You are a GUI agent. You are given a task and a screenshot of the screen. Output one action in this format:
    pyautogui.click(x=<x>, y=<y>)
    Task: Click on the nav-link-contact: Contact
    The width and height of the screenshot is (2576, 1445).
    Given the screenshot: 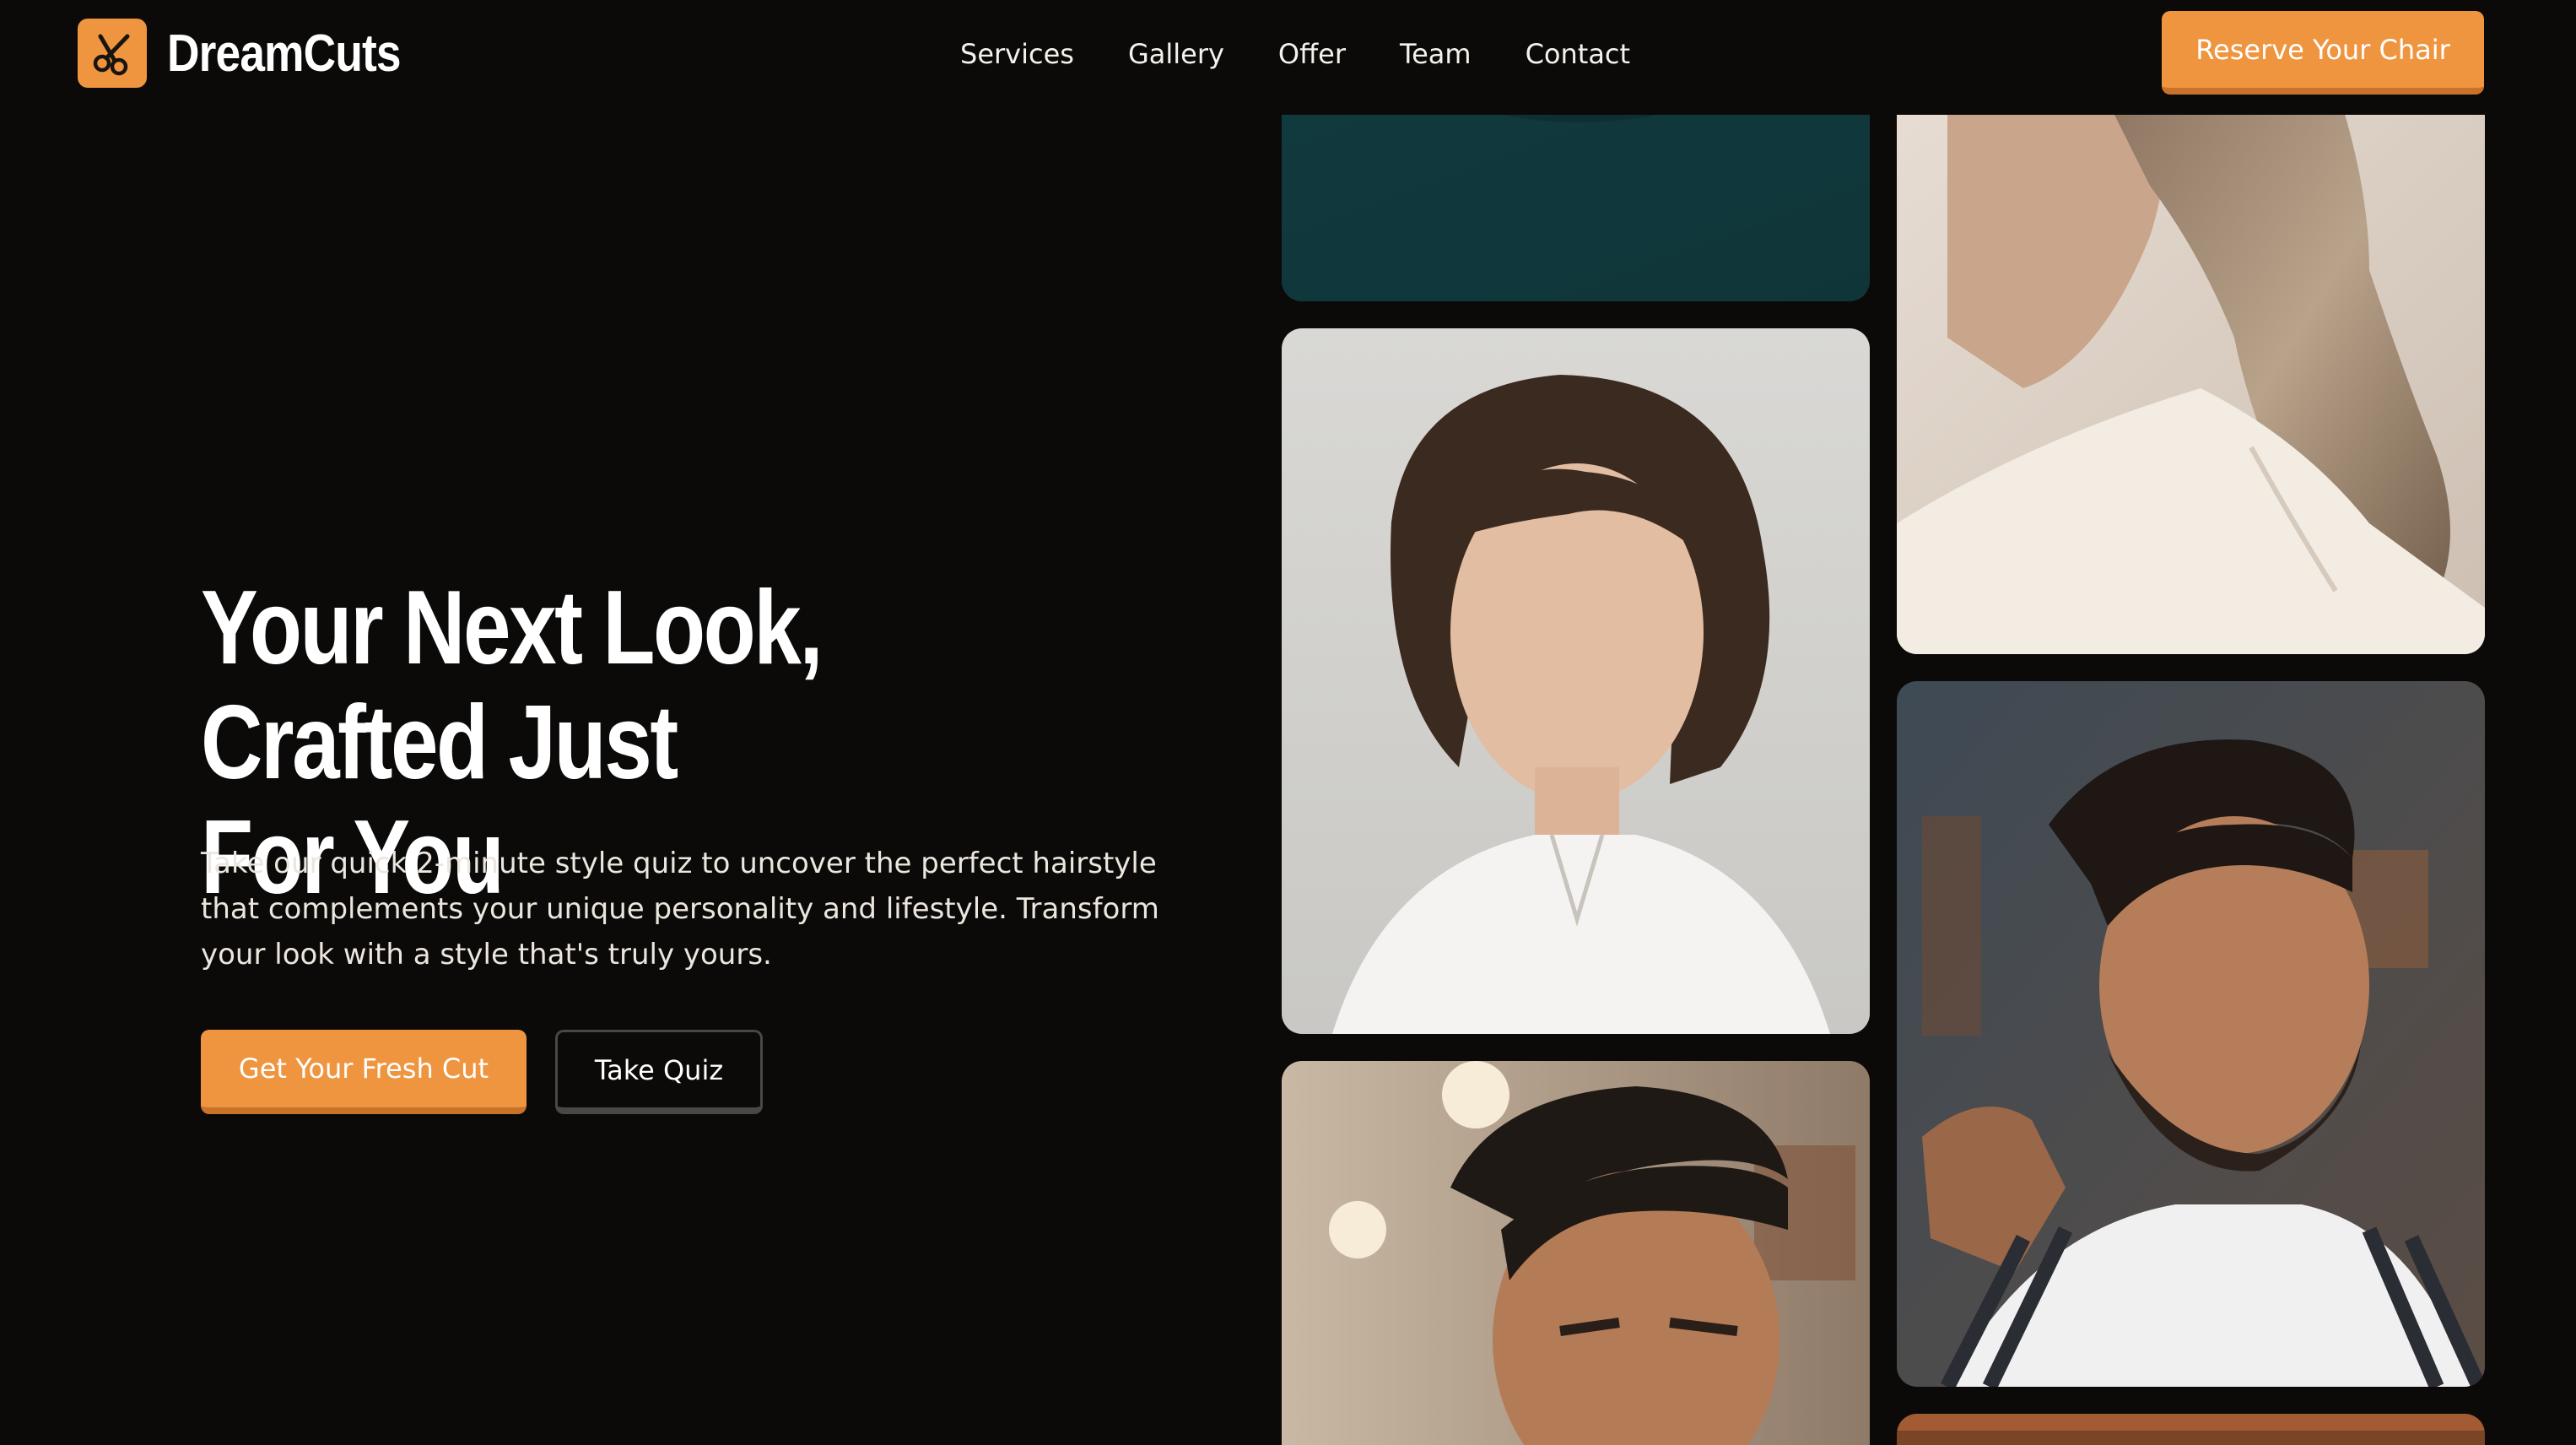 What is the action you would take?
    pyautogui.click(x=1578, y=54)
    